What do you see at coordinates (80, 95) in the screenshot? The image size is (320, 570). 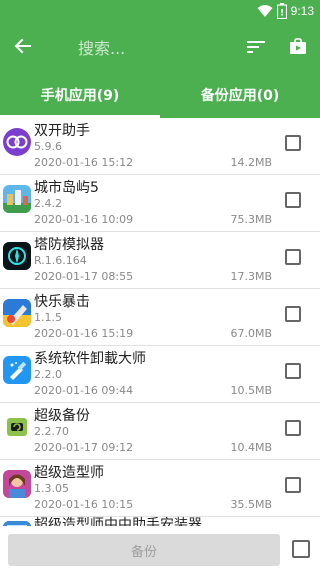 I see `tab-phone-apps: 手机应用(9)` at bounding box center [80, 95].